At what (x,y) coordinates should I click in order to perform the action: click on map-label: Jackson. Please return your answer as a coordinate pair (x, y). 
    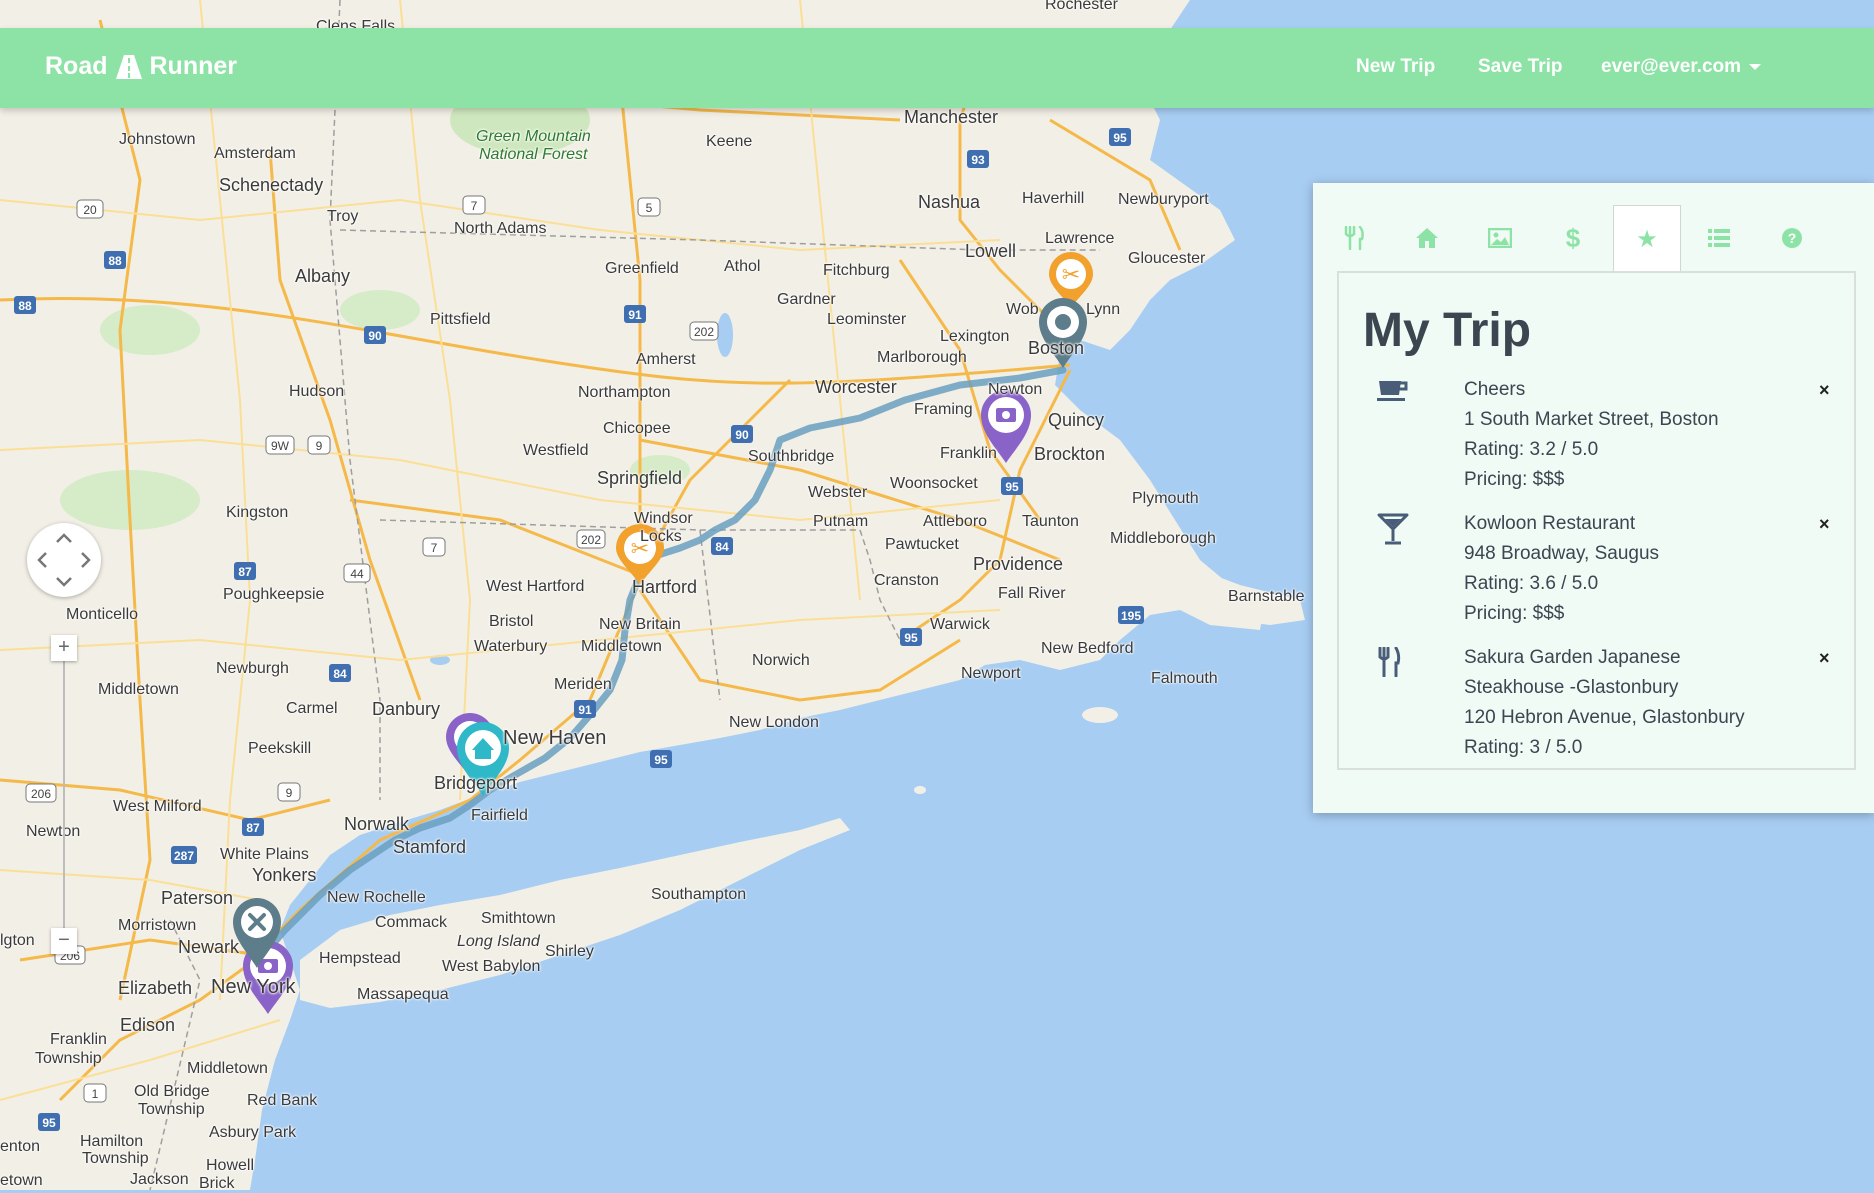
    Looking at the image, I should click on (159, 1179).